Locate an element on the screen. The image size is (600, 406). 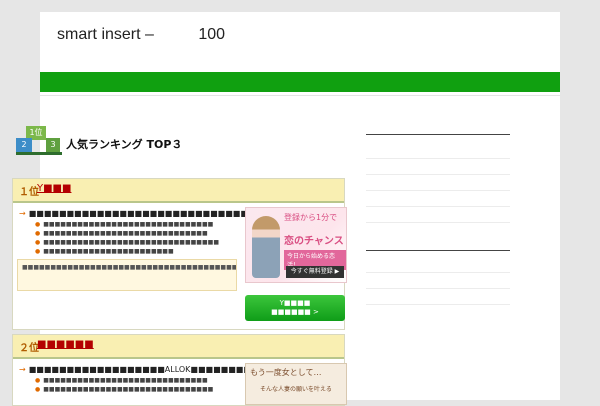
card-header: １位 Y■■■ is located at coordinates (178, 191).